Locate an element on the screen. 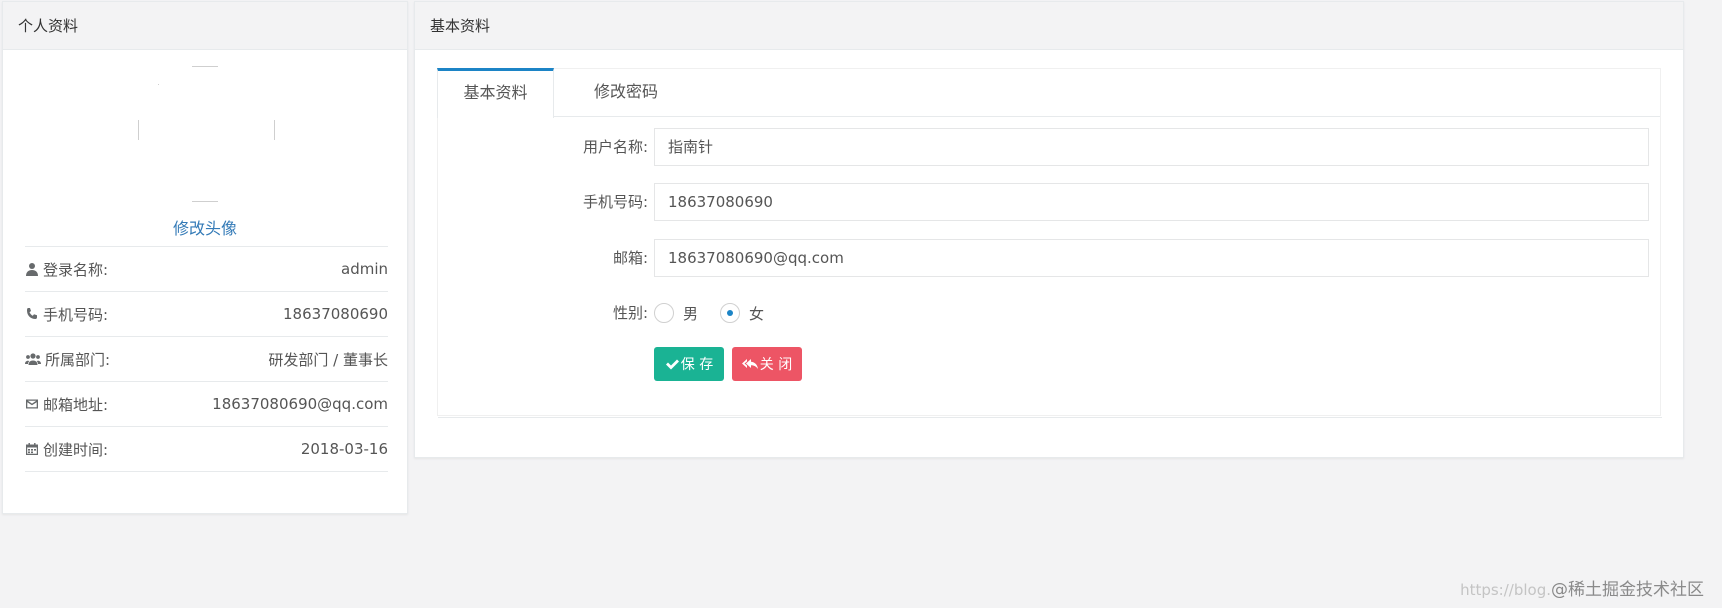 This screenshot has height=608, width=1722. tab-basic-info: 基本资料 is located at coordinates (495, 93).